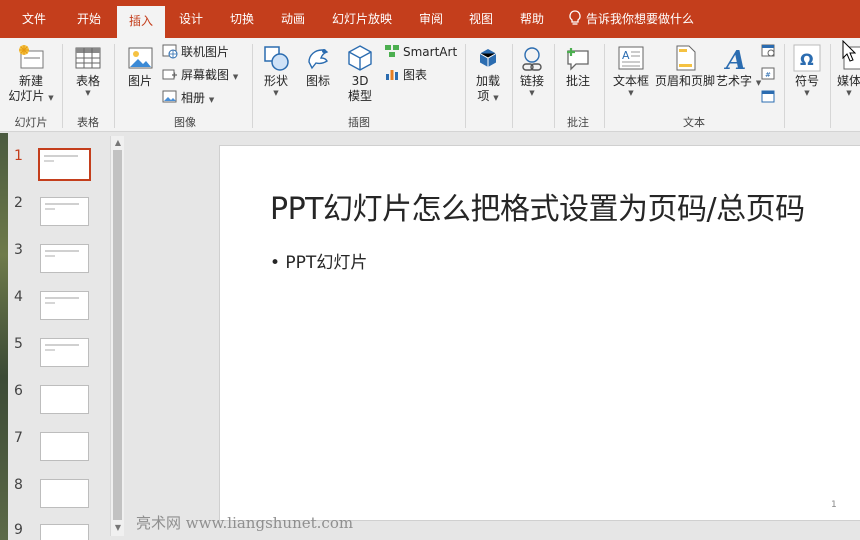  Describe the element at coordinates (317, 81) in the screenshot. I see `icons-label: 图标` at that location.